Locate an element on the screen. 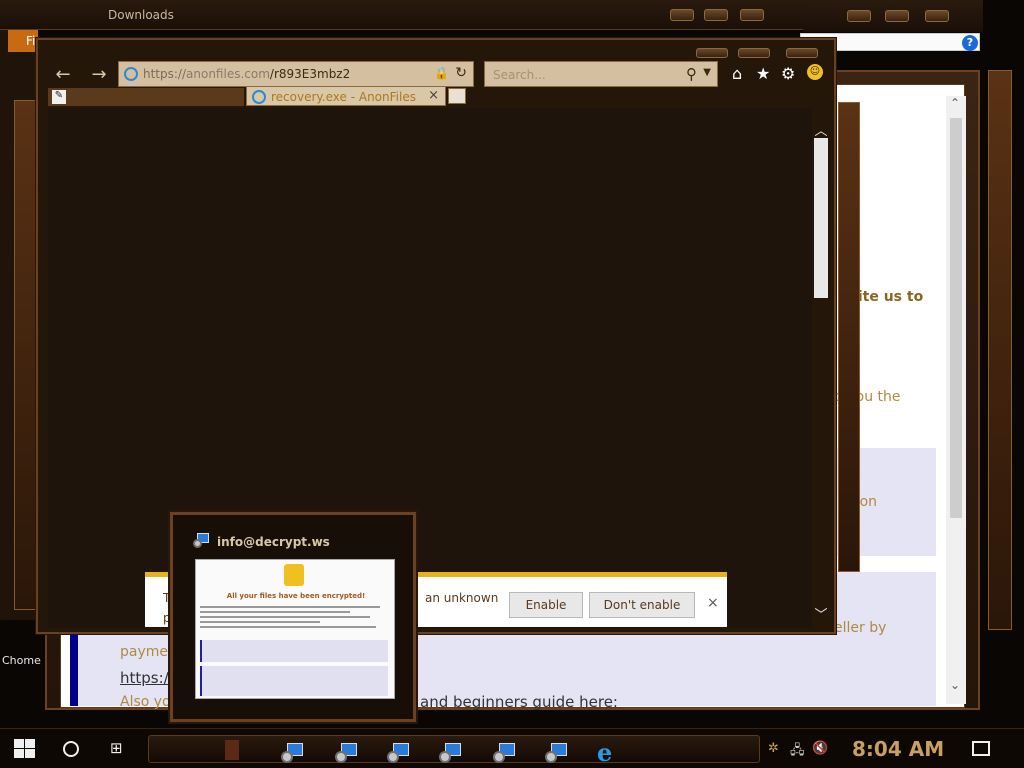  background-scrollbar is located at coordinates (956, 400).